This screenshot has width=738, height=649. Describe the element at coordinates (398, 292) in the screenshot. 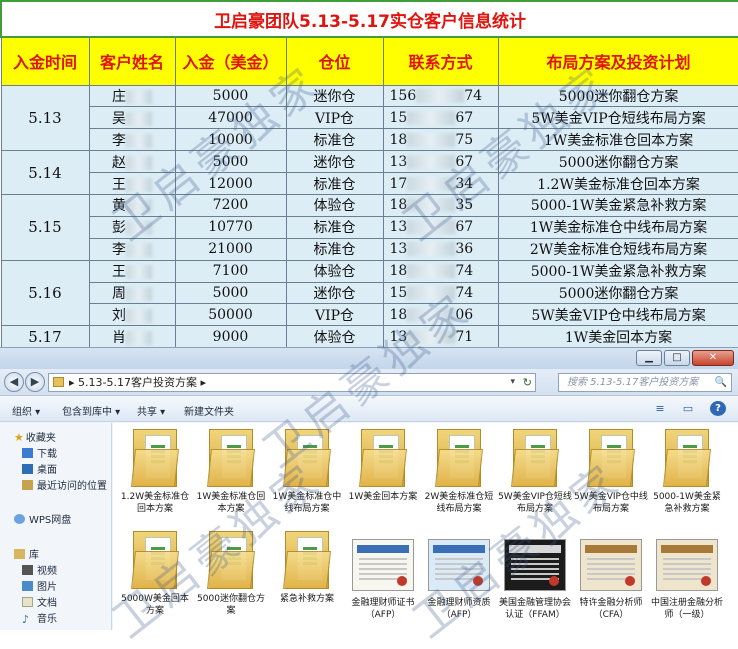

I see `phone-prefix: 15` at that location.